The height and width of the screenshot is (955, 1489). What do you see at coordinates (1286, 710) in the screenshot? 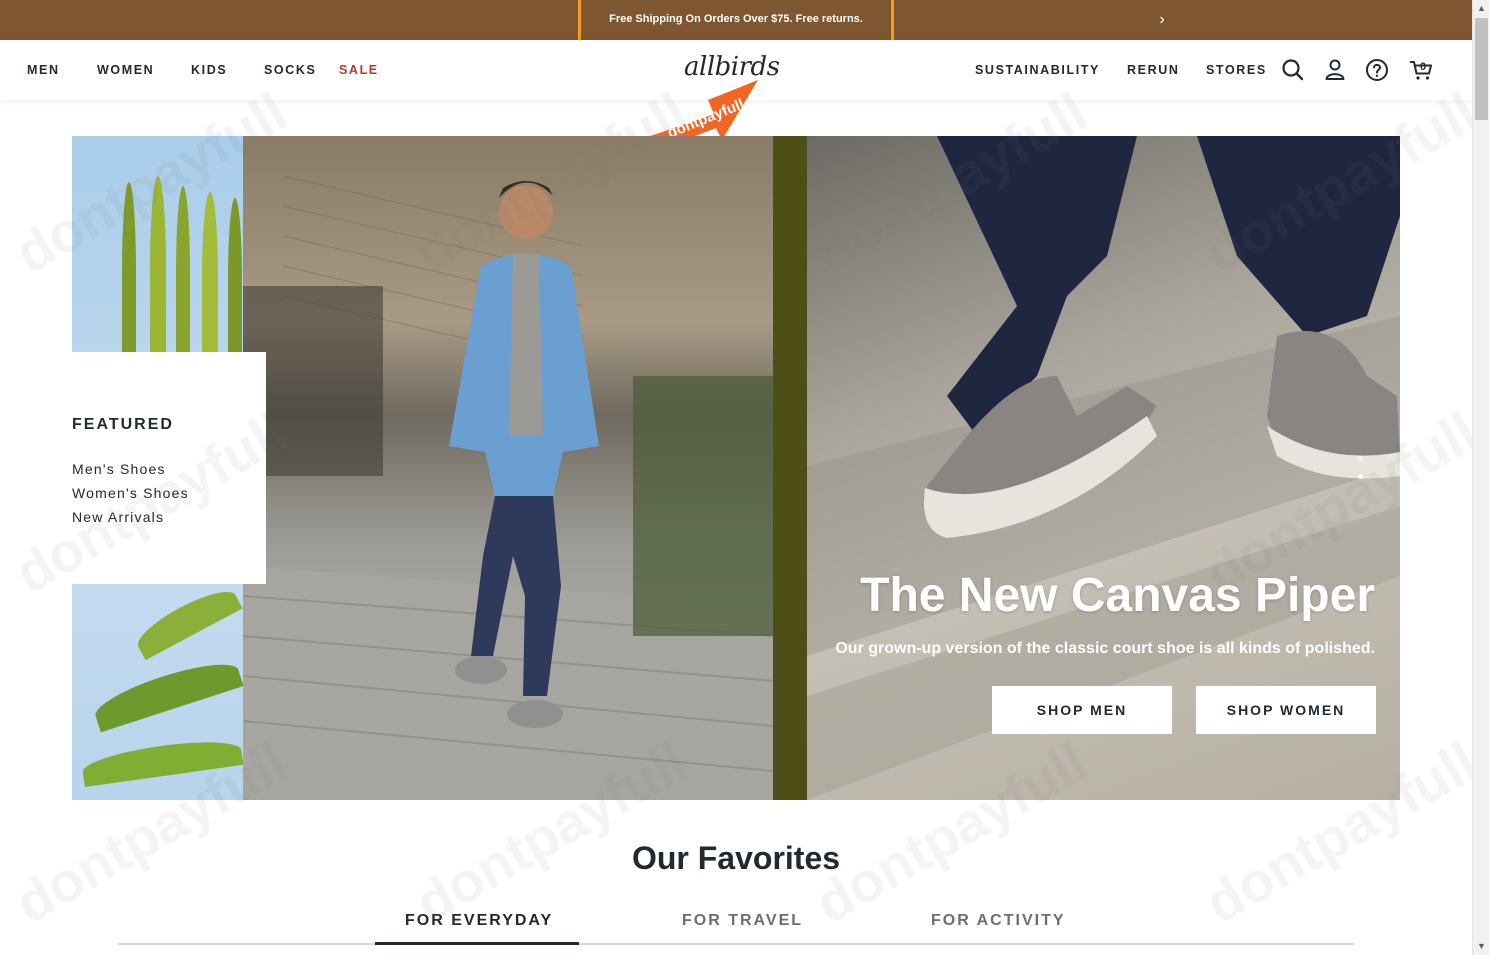
I see `shop-women-button: SHOP WOMEN` at bounding box center [1286, 710].